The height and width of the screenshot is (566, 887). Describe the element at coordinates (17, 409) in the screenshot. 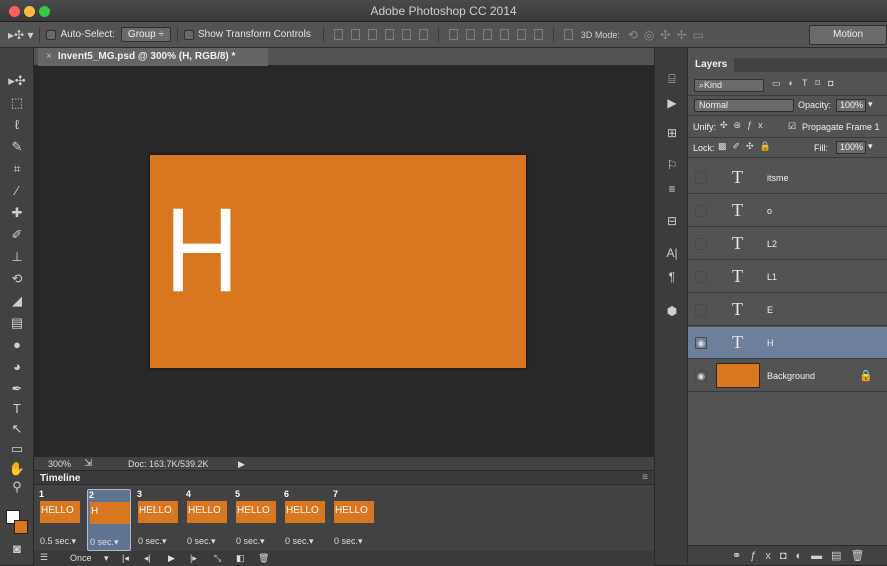

I see `type-tool-icon: T` at that location.